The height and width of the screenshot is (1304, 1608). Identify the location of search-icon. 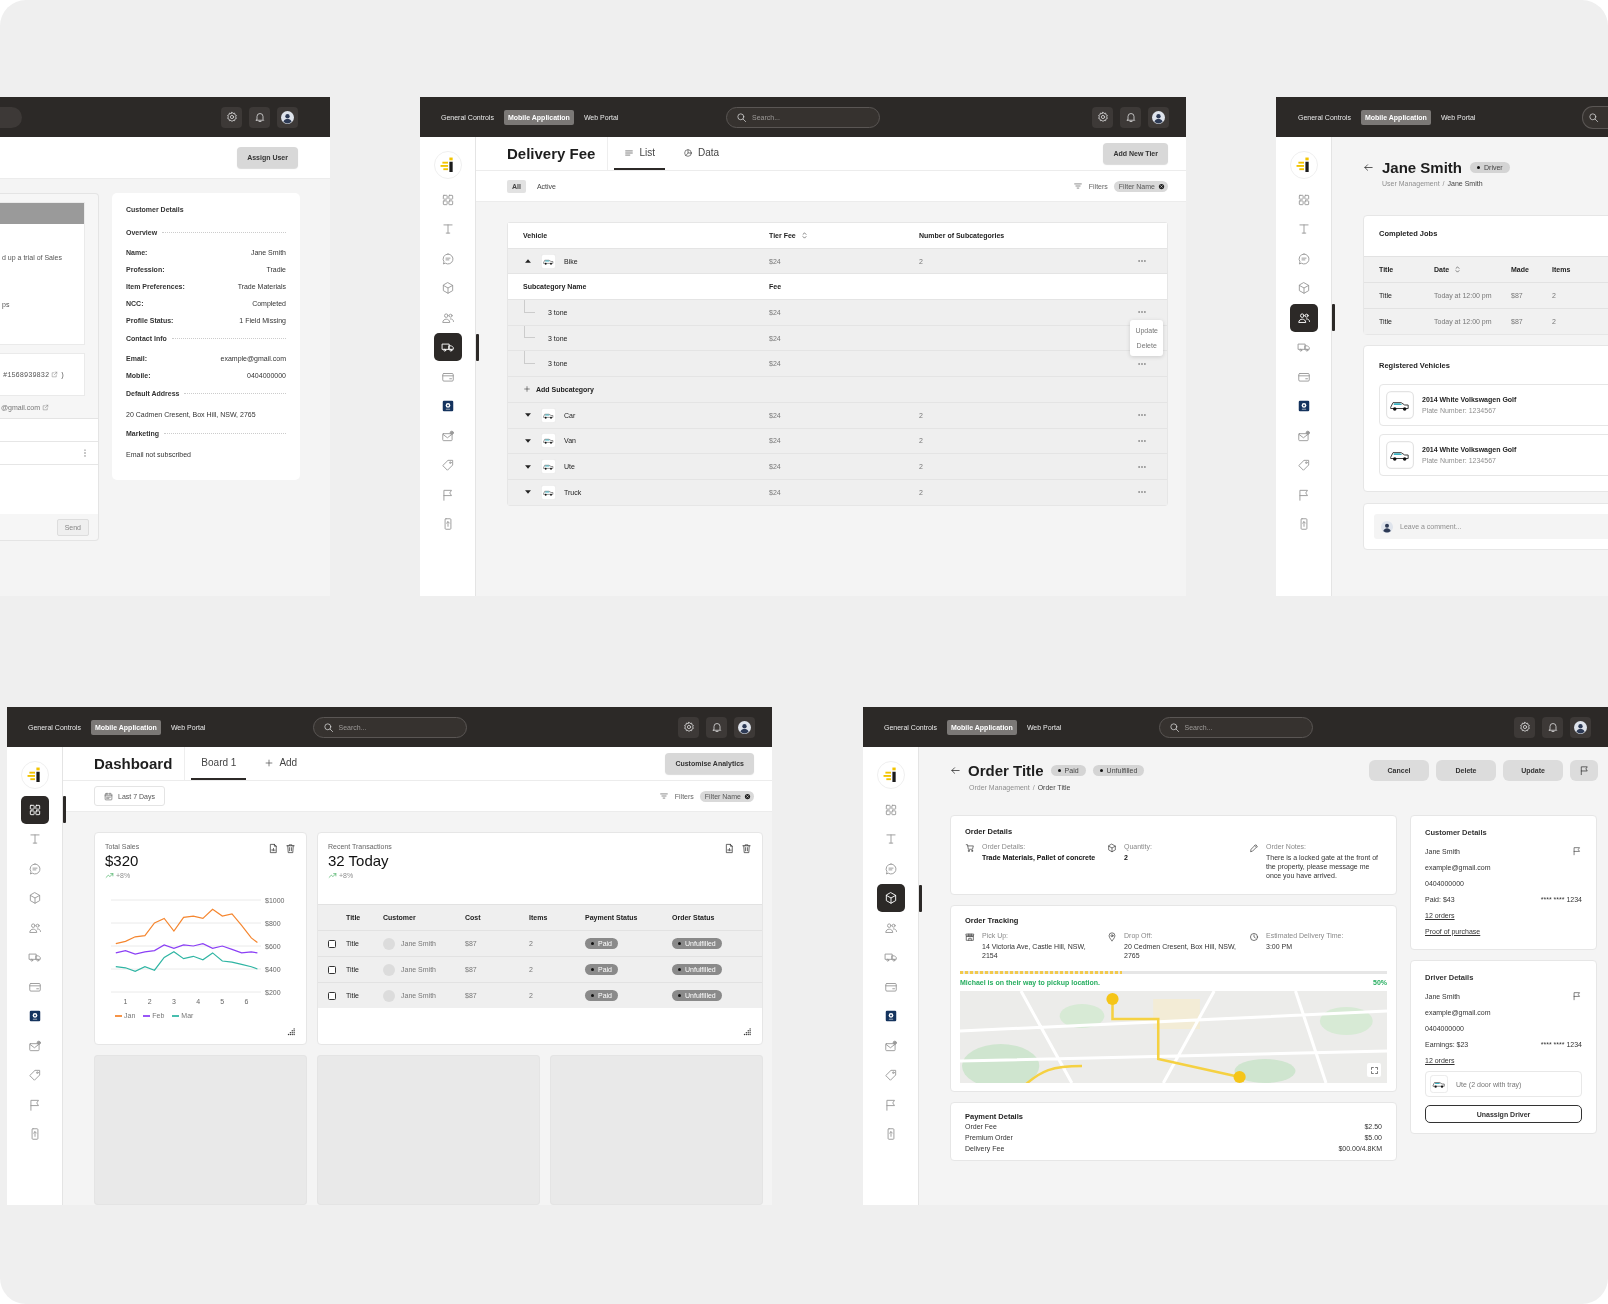
(1593, 117).